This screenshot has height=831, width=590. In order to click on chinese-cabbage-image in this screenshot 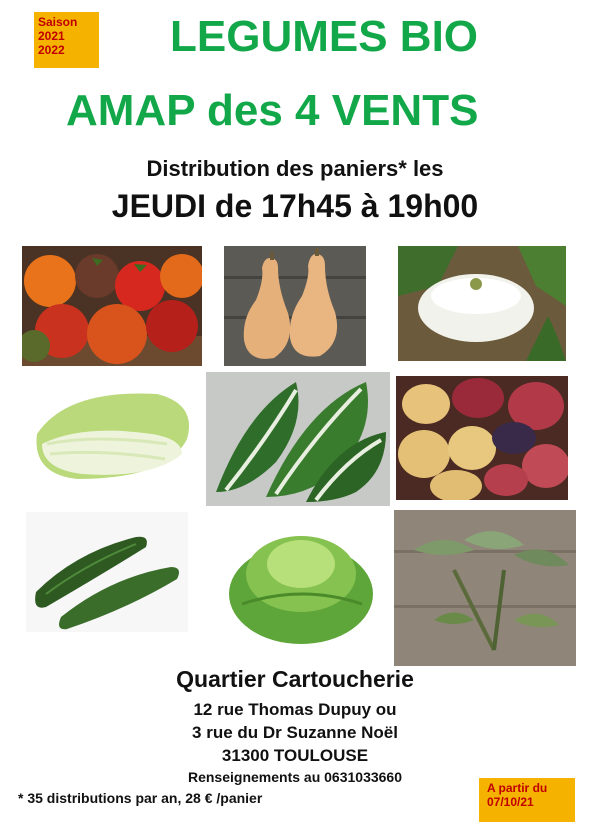, I will do `click(110, 434)`.